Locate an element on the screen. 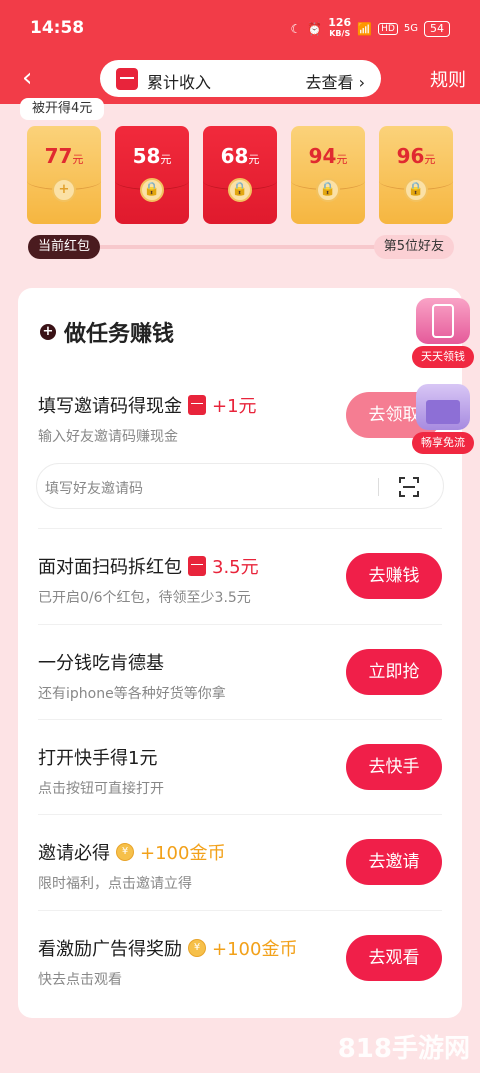 This screenshot has width=480, height=1073. task-reward: 3.5元 is located at coordinates (235, 567).